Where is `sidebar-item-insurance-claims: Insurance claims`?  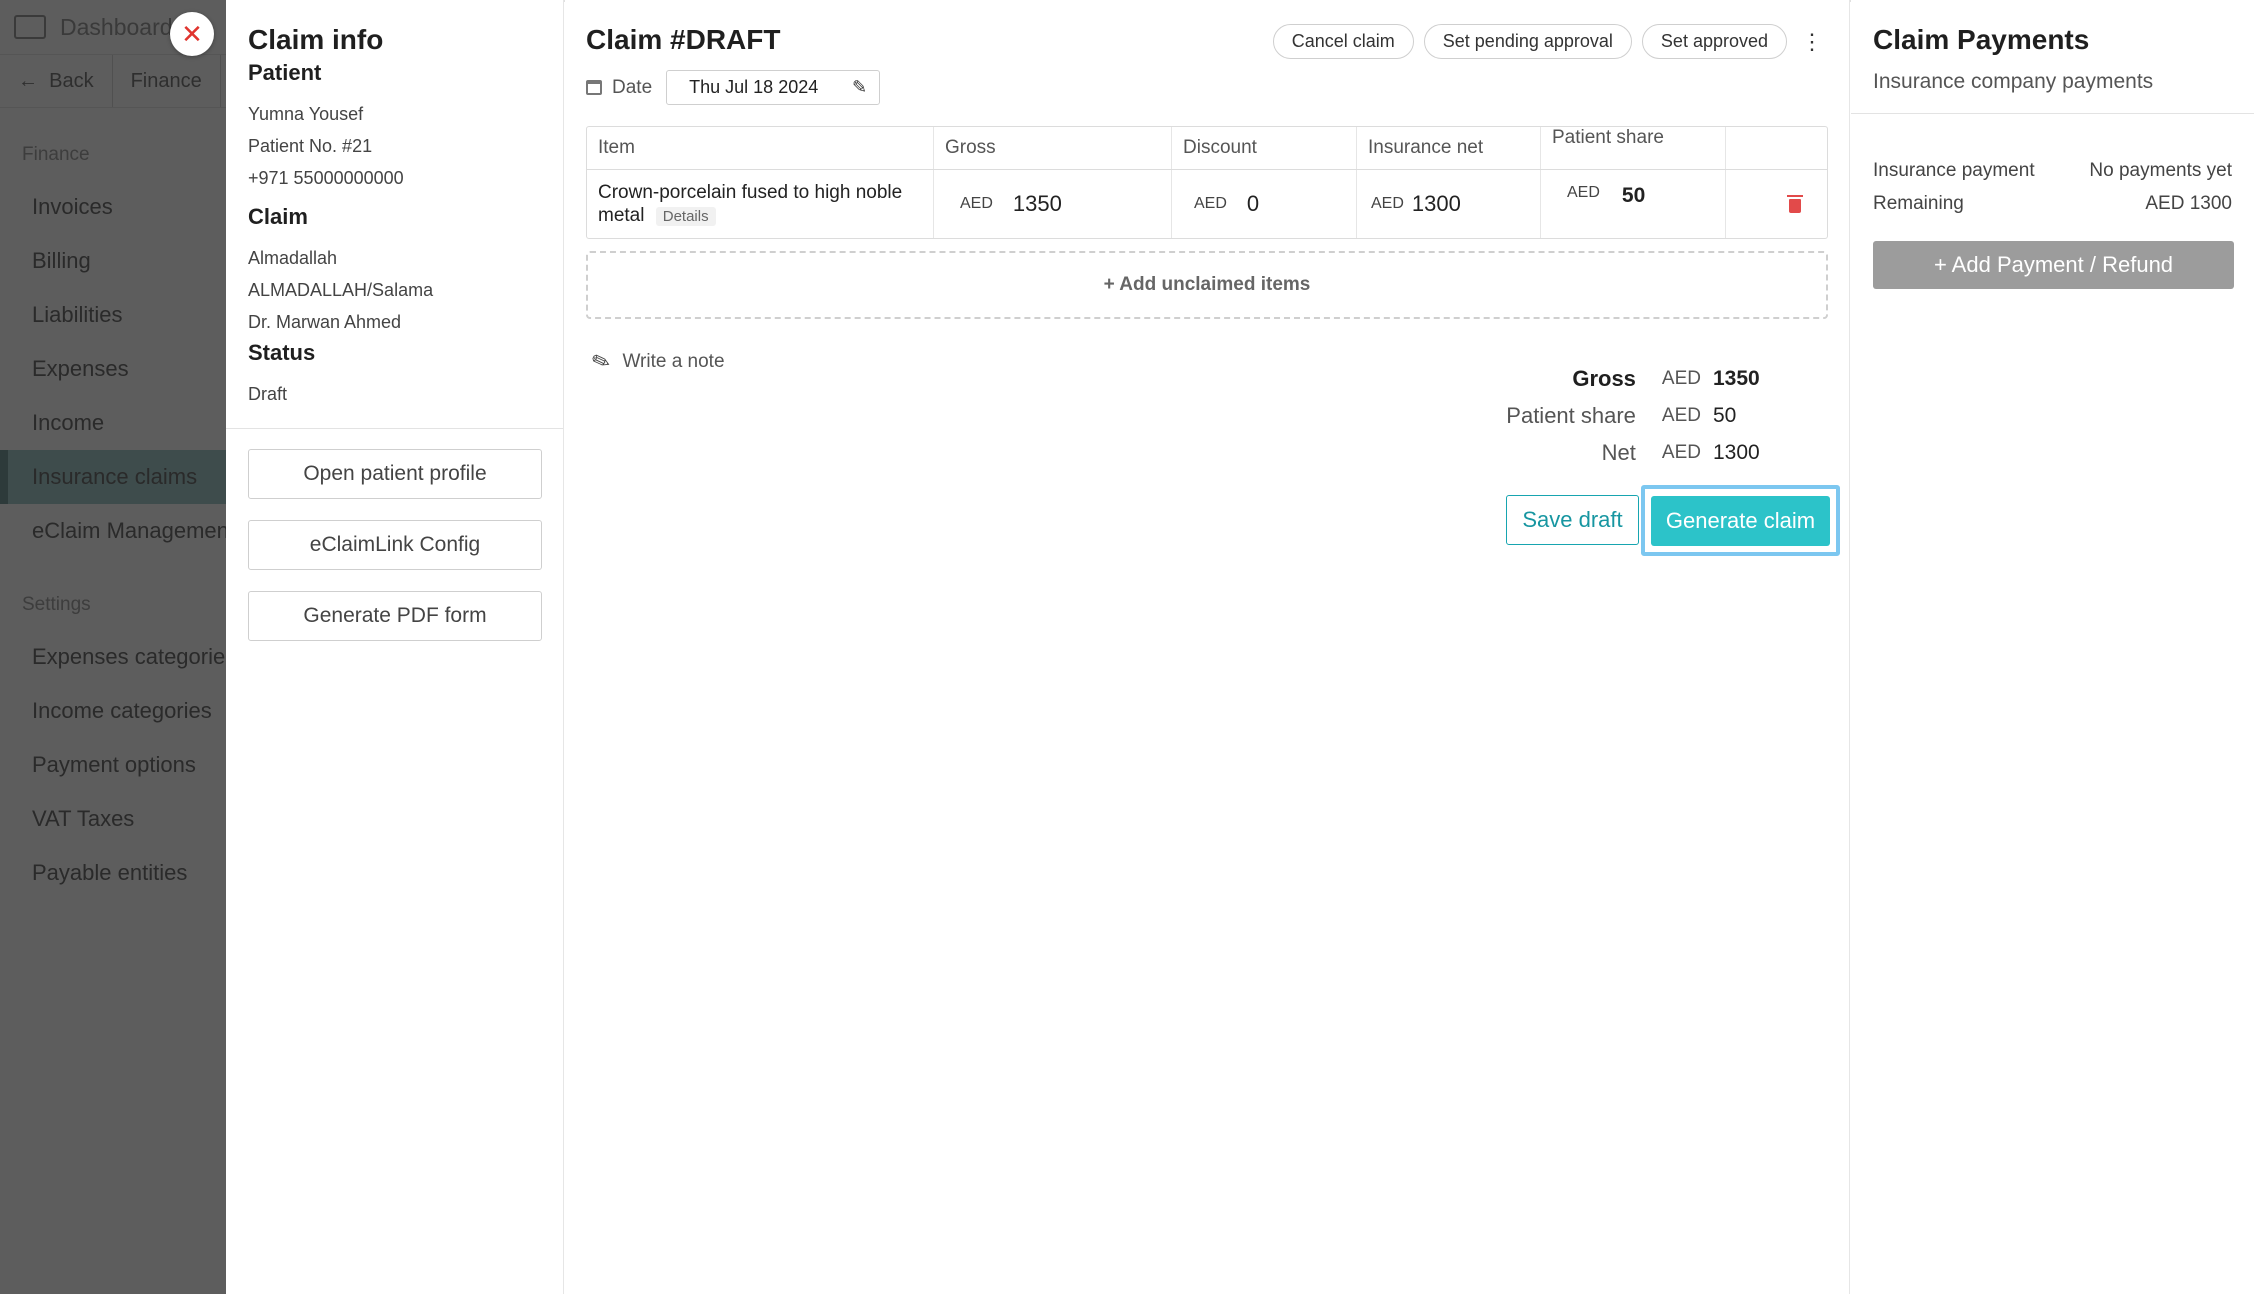 sidebar-item-insurance-claims: Insurance claims is located at coordinates (113, 477).